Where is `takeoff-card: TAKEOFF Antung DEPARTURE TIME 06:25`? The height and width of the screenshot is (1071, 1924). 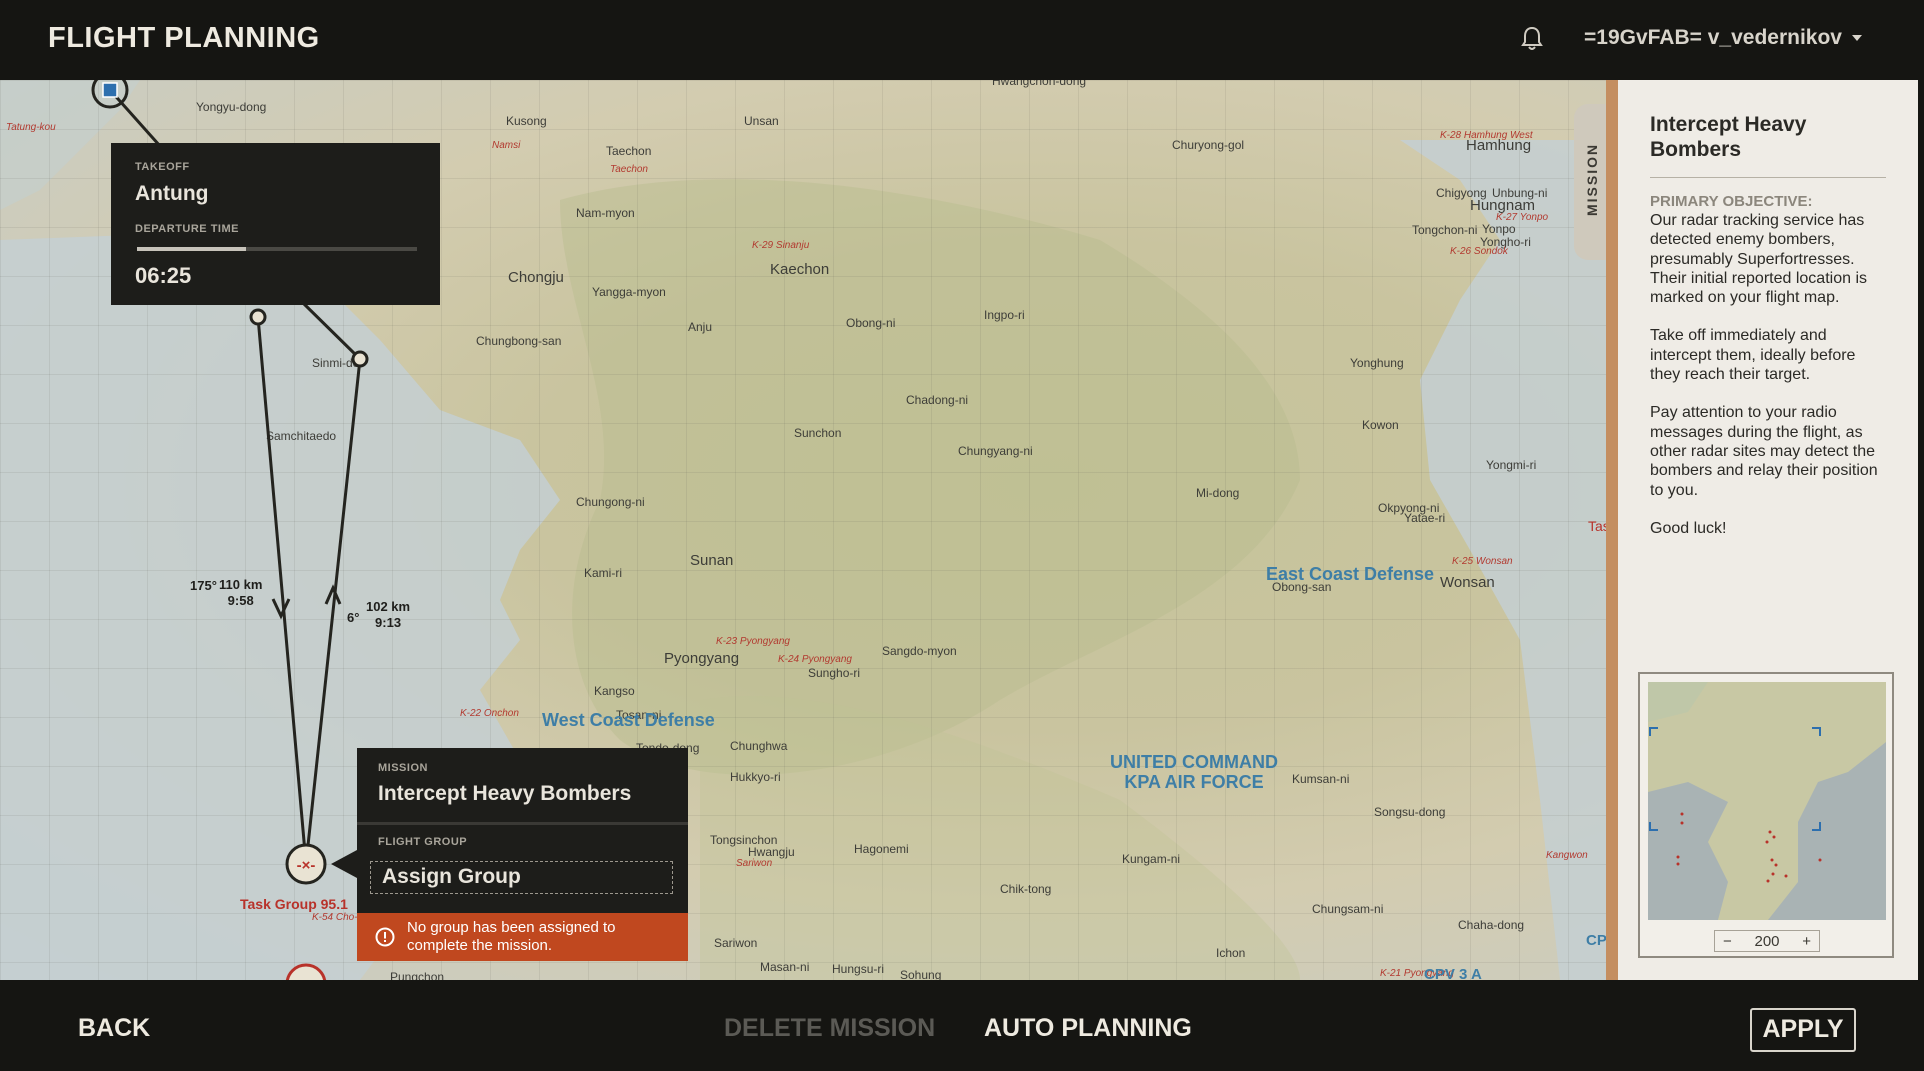
takeoff-card: TAKEOFF Antung DEPARTURE TIME 06:25 is located at coordinates (275, 224).